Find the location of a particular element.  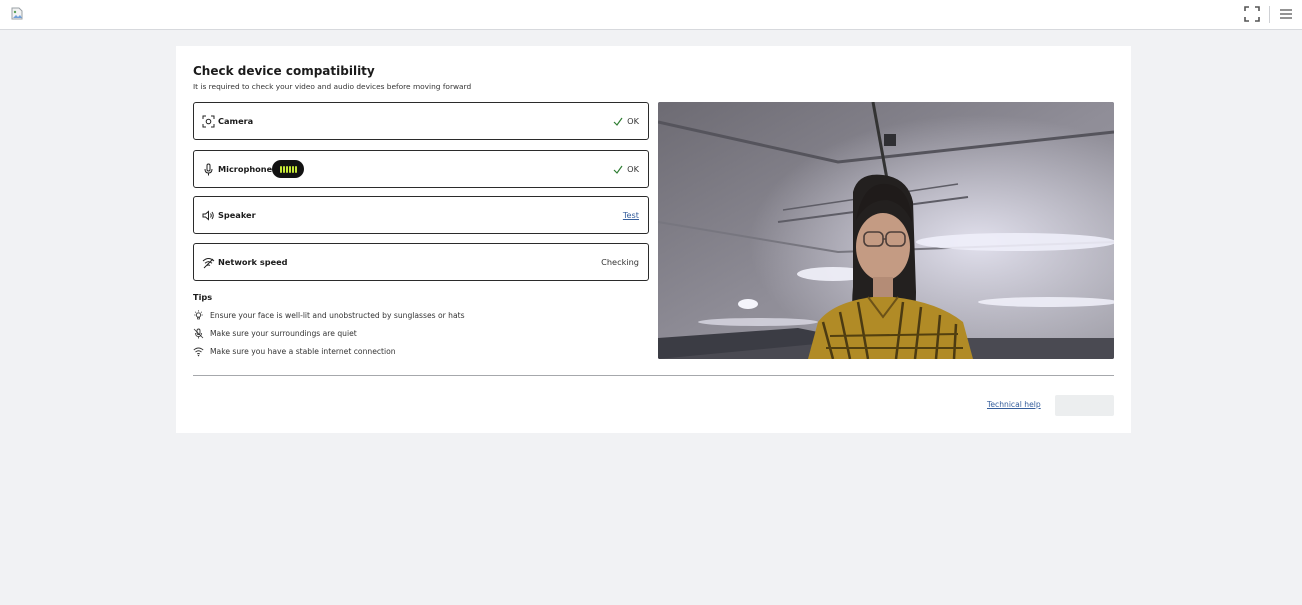

speaker-check-row: Speaker Test is located at coordinates (421, 215).